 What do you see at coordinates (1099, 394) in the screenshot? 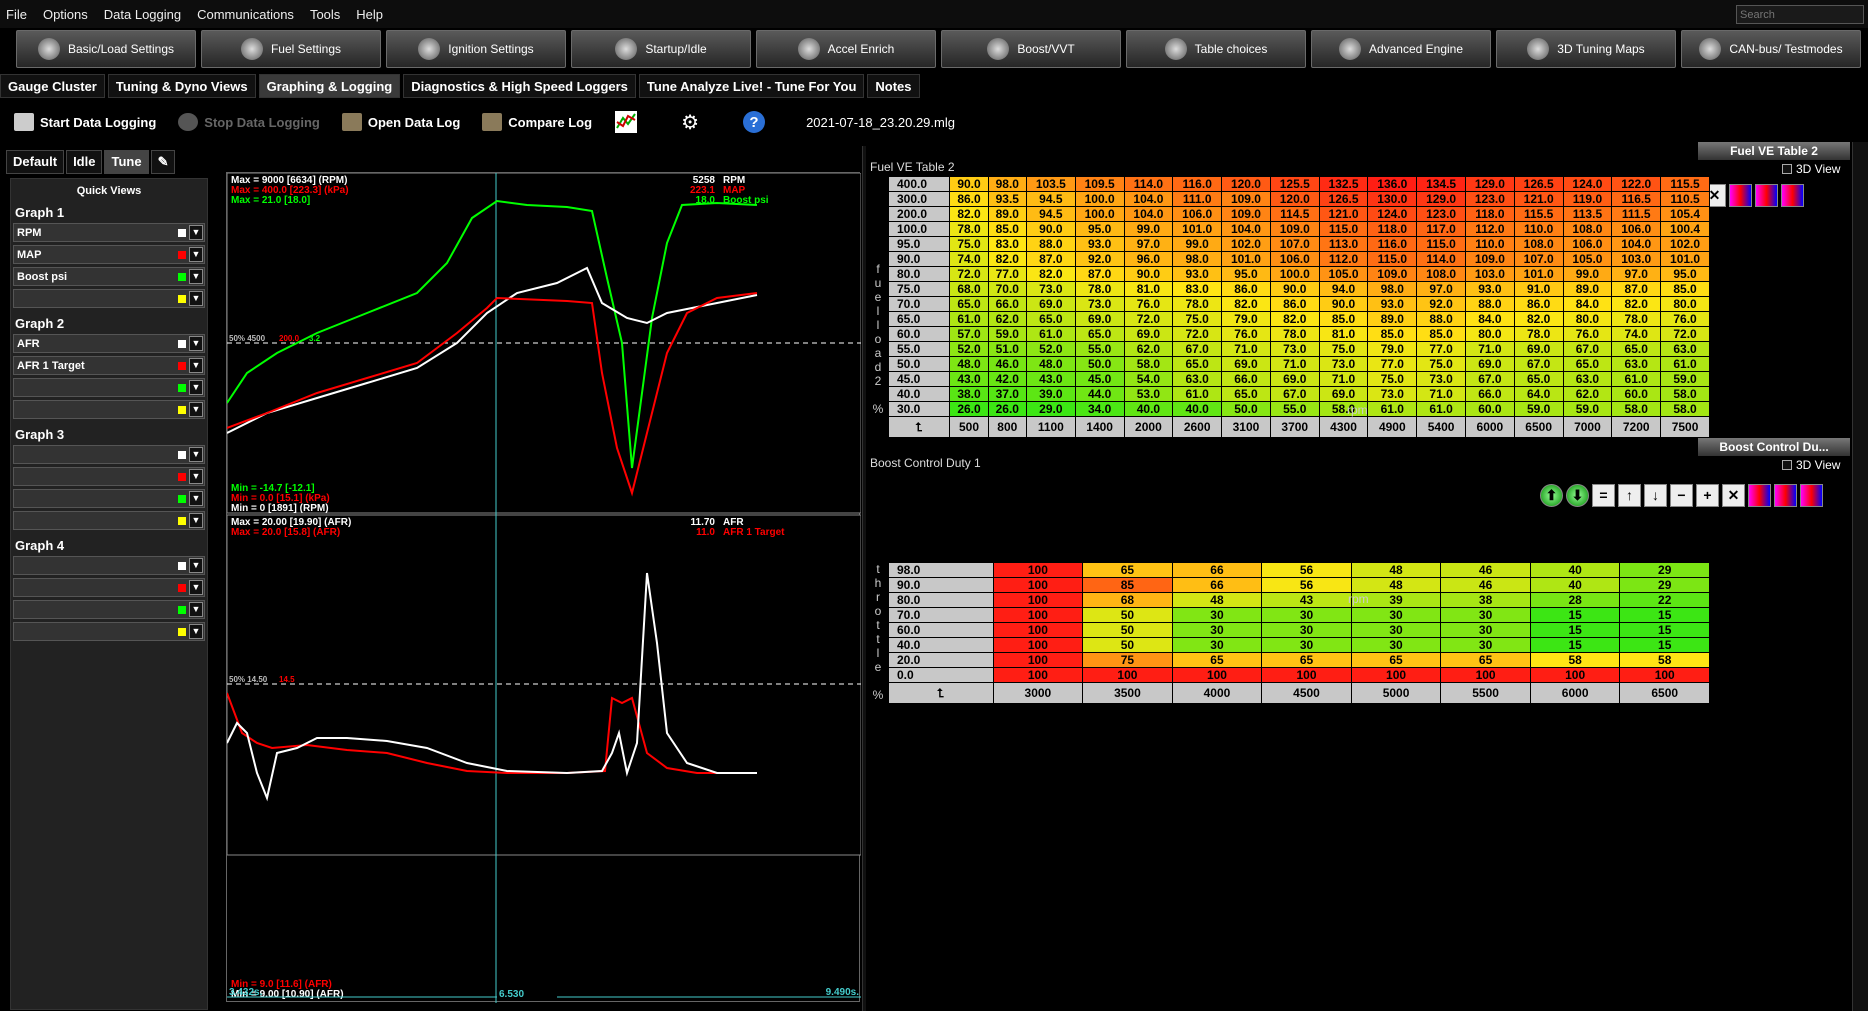
I see `table-cell: 44.0` at bounding box center [1099, 394].